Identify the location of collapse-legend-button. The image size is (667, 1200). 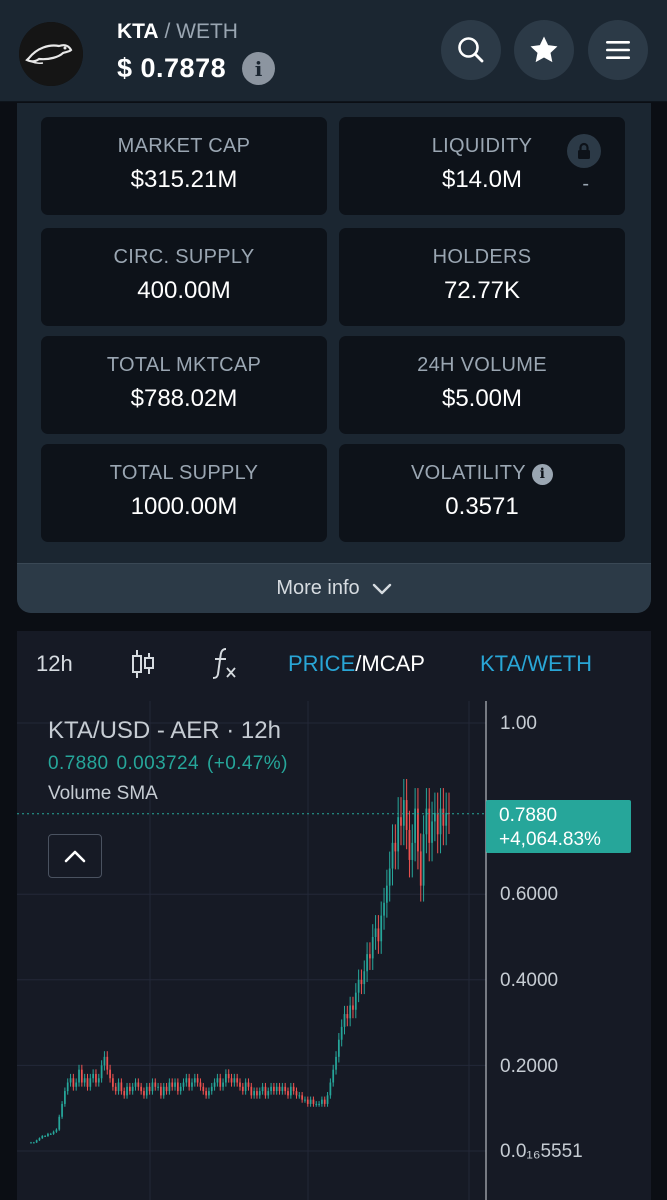
(75, 856).